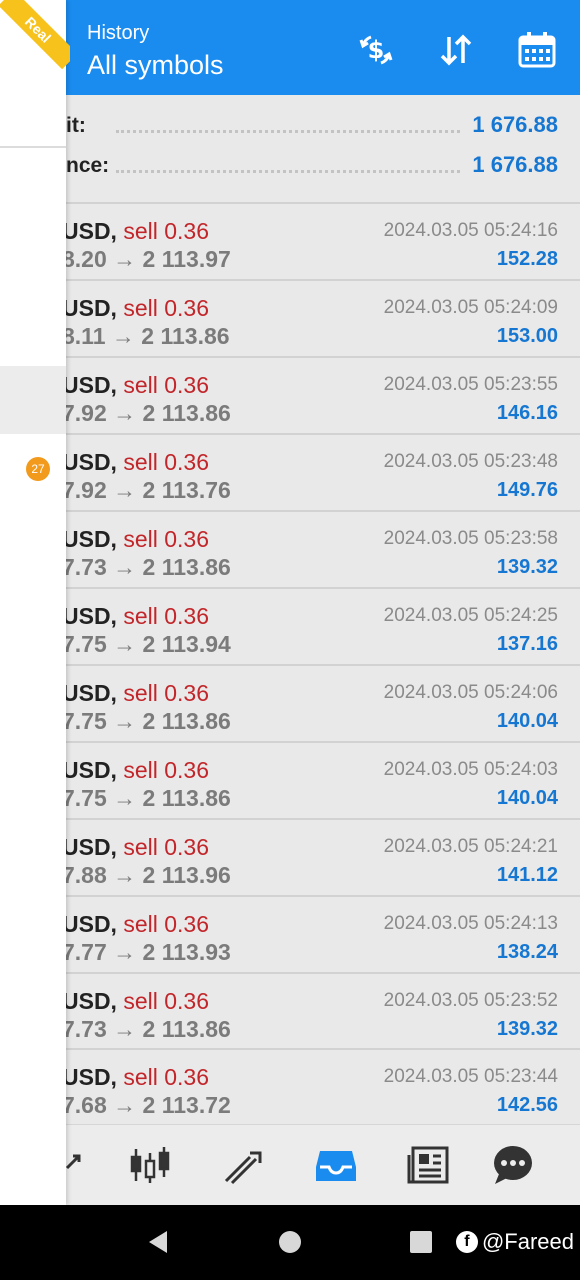 The image size is (580, 1280). What do you see at coordinates (527, 952) in the screenshot?
I see `deal-profit: 138.24` at bounding box center [527, 952].